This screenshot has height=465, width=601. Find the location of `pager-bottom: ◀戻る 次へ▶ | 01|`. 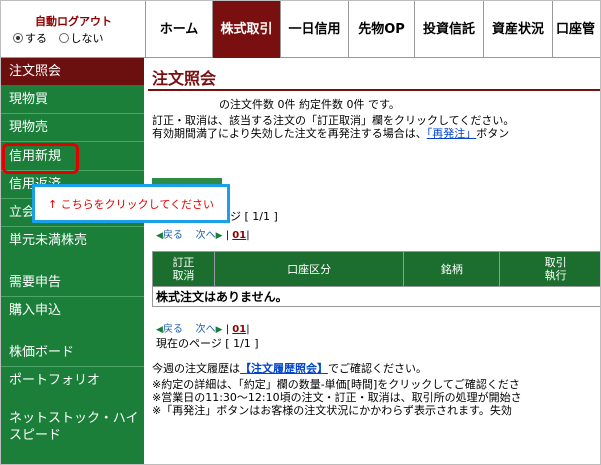

pager-bottom: ◀戻る 次へ▶ | 01| is located at coordinates (203, 329).